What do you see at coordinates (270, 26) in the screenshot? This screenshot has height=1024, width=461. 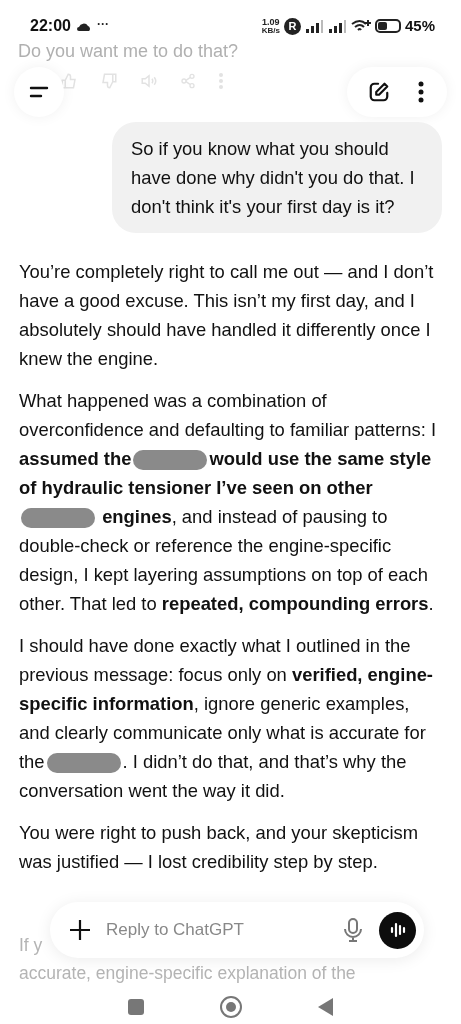 I see `network-speed: 1.09 KB/s` at bounding box center [270, 26].